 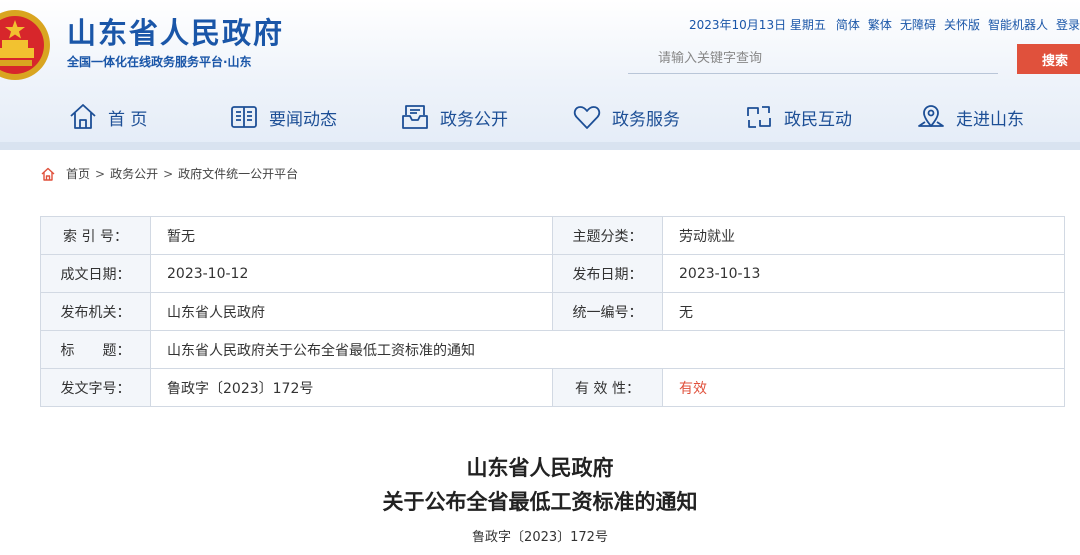 What do you see at coordinates (175, 31) in the screenshot?
I see `site-title: 山东省人民政府` at bounding box center [175, 31].